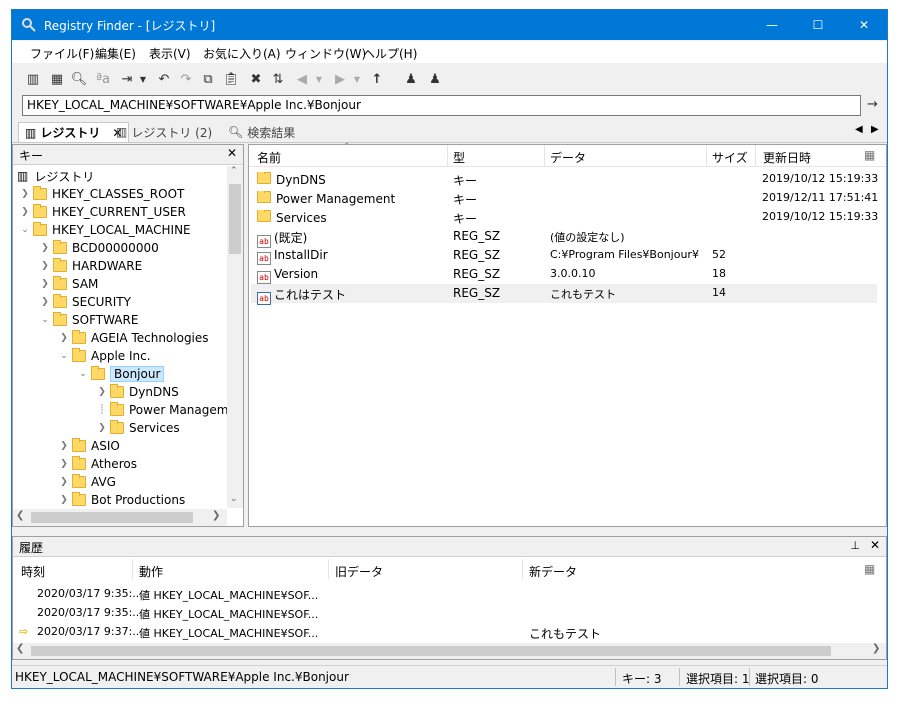  I want to click on redo-icon: ↷, so click(186, 79).